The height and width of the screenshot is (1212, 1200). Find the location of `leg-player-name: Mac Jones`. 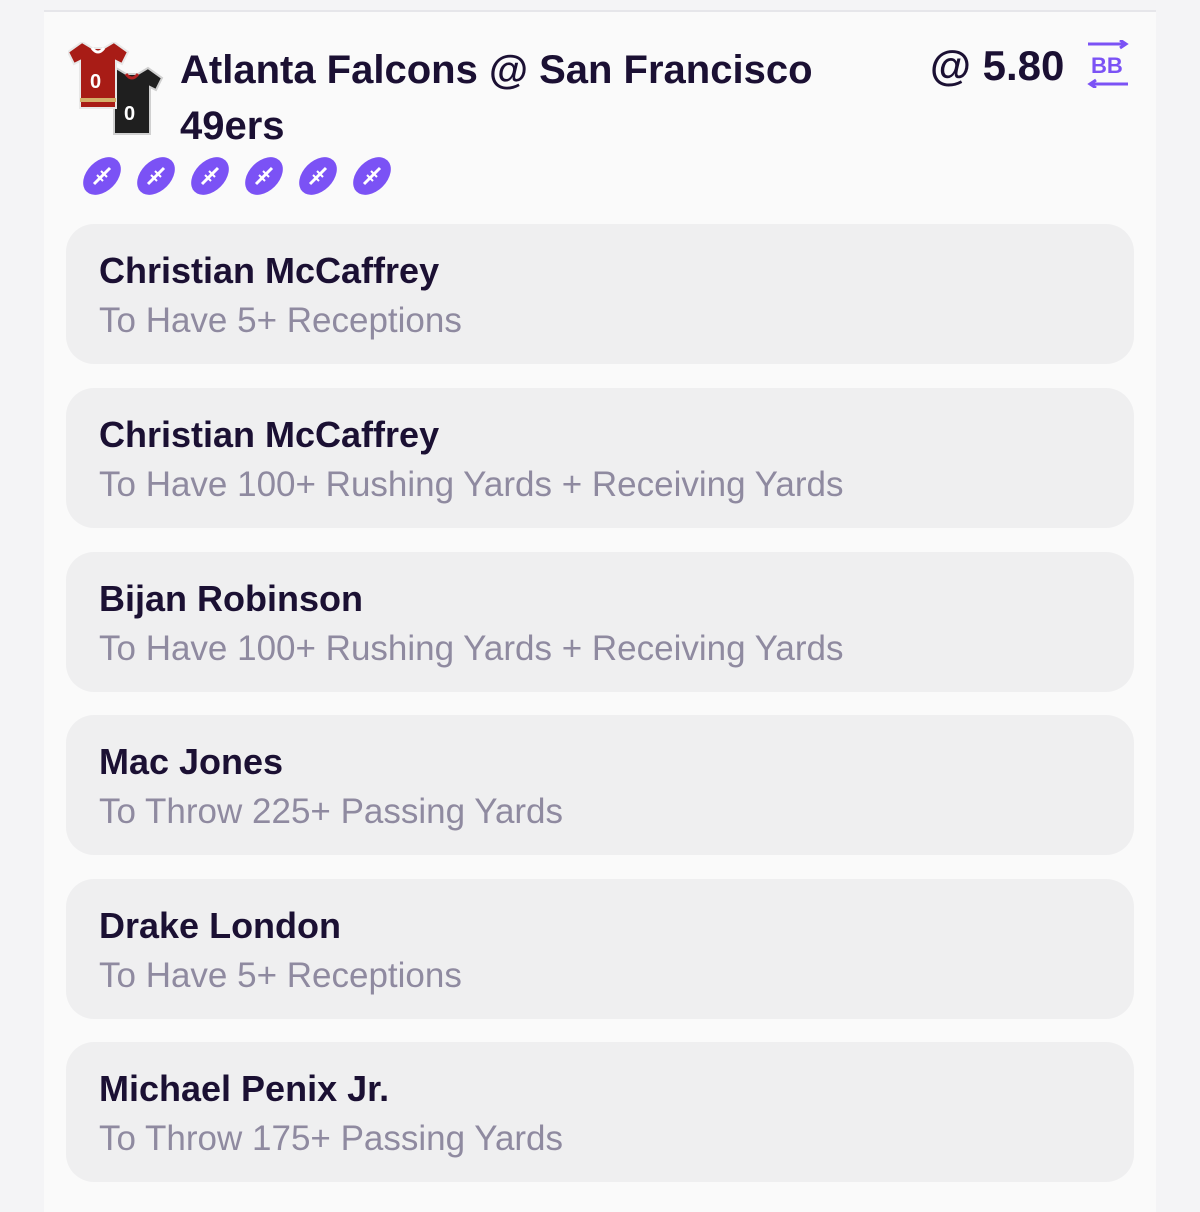

leg-player-name: Mac Jones is located at coordinates (191, 761).